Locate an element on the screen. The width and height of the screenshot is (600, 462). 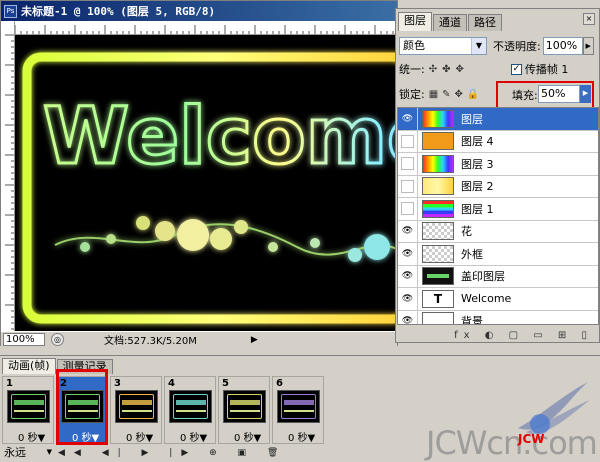
layer-row: 👁 花 is located at coordinates (498, 231).